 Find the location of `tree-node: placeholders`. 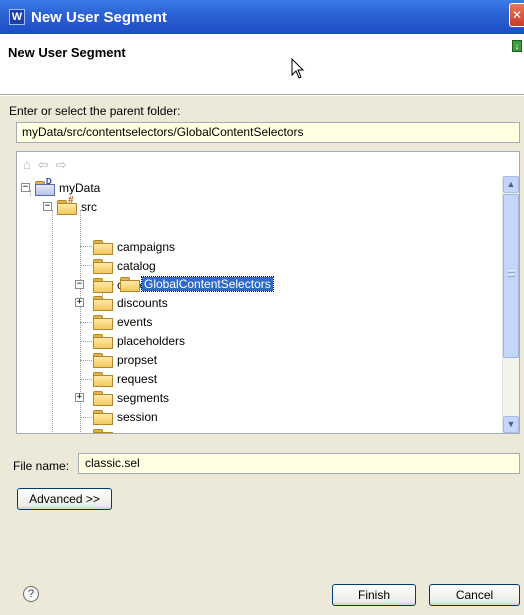

tree-node: placeholders is located at coordinates (140, 340).